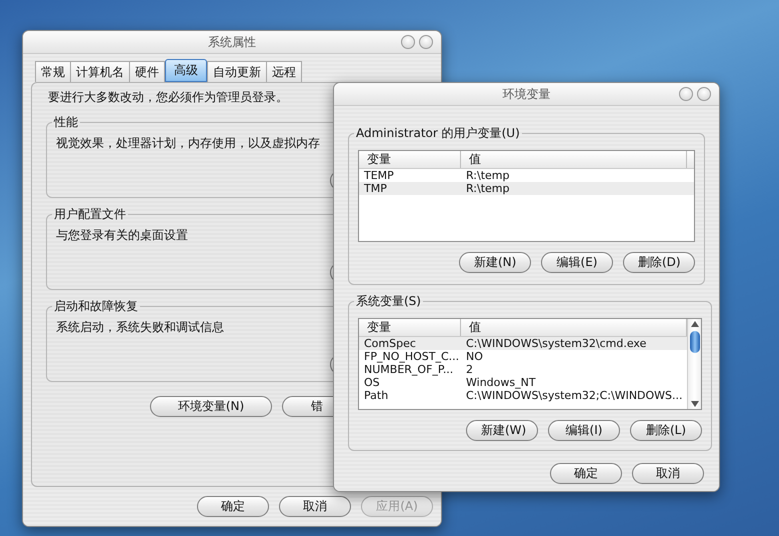  I want to click on table-row: TEMP R:\temp, so click(526, 175).